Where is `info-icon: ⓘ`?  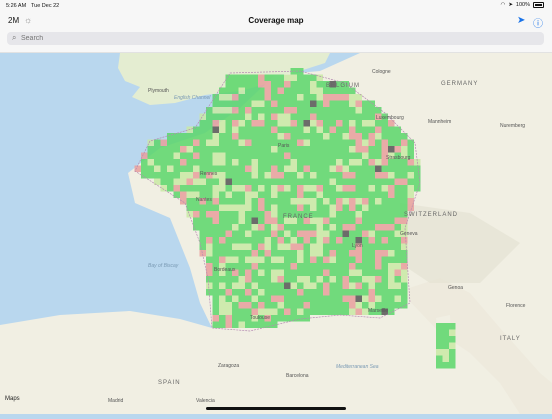
info-icon: ⓘ is located at coordinates (538, 22).